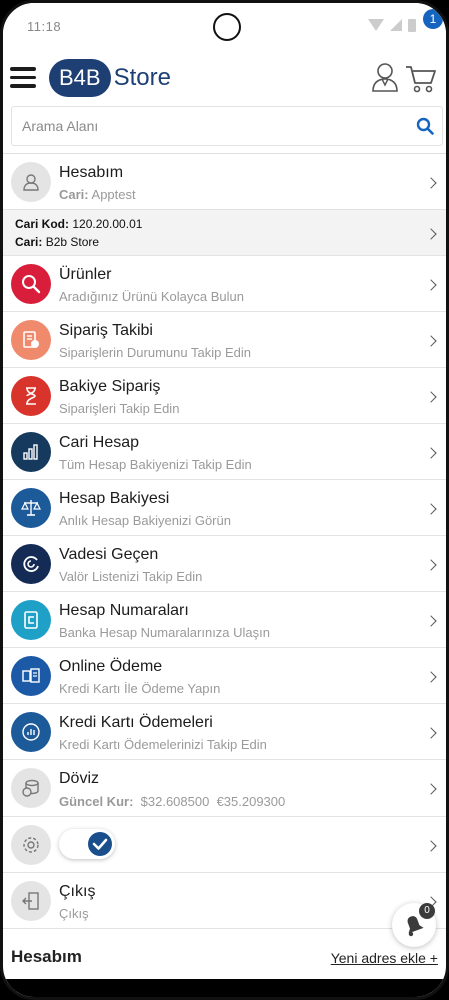 This screenshot has width=449, height=1000. I want to click on menu-item-subtitle: Kredi Kartı Ödemelerinizi Takip Edin, so click(163, 744).